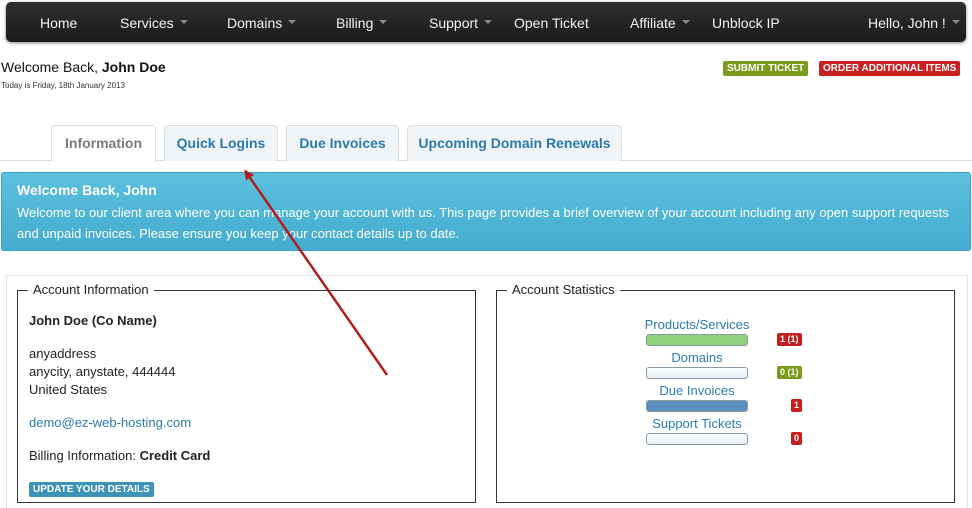 The height and width of the screenshot is (508, 972). I want to click on nav-home: Home, so click(58, 22).